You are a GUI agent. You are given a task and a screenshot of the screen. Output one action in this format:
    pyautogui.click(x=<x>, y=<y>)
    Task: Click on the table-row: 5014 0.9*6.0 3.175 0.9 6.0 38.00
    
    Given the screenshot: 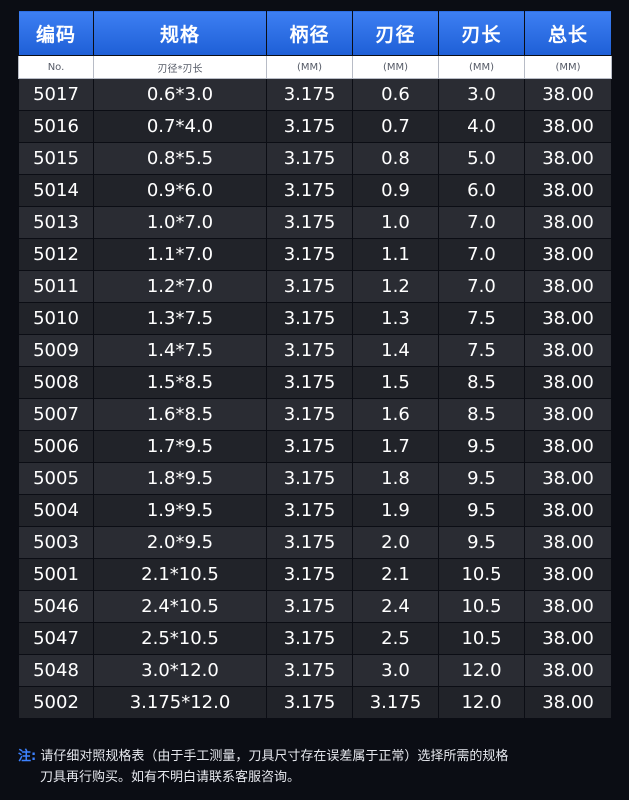 What is the action you would take?
    pyautogui.click(x=315, y=190)
    